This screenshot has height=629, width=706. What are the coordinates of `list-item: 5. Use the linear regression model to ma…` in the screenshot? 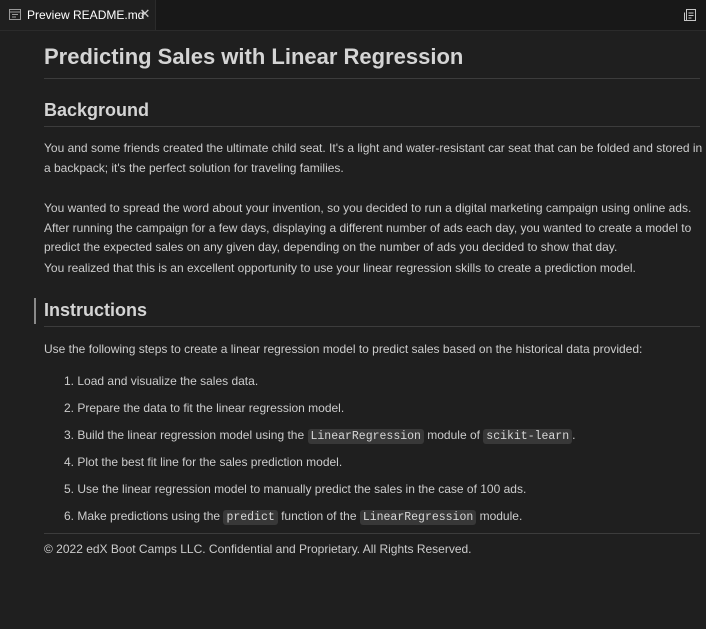 It's located at (379, 489).